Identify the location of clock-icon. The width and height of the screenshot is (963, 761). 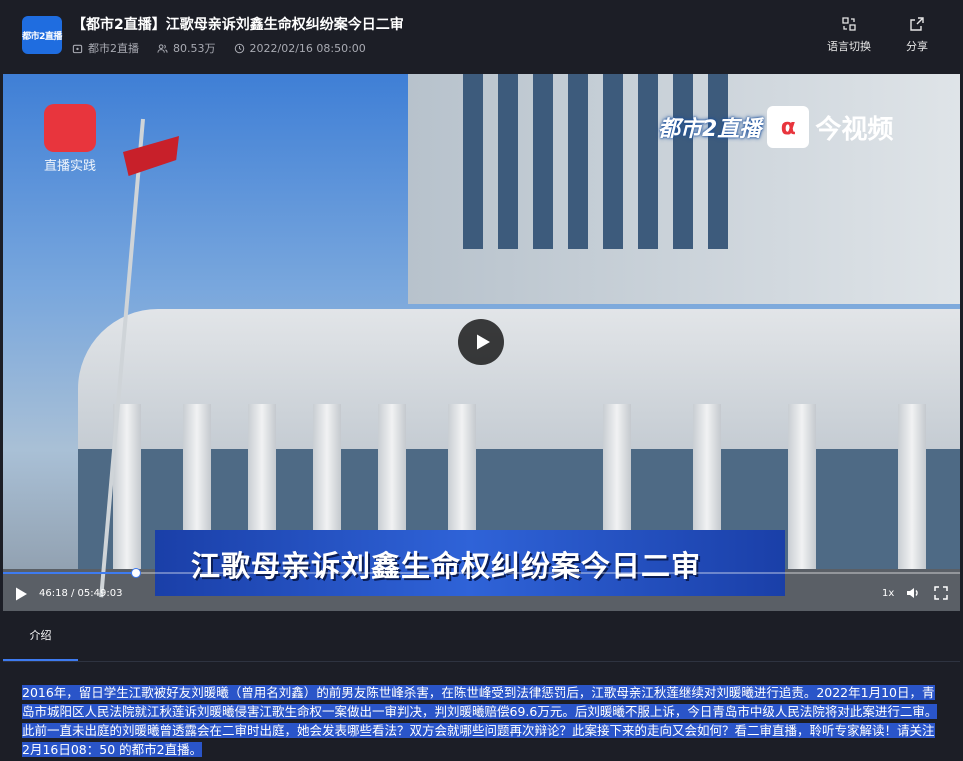
(239, 48).